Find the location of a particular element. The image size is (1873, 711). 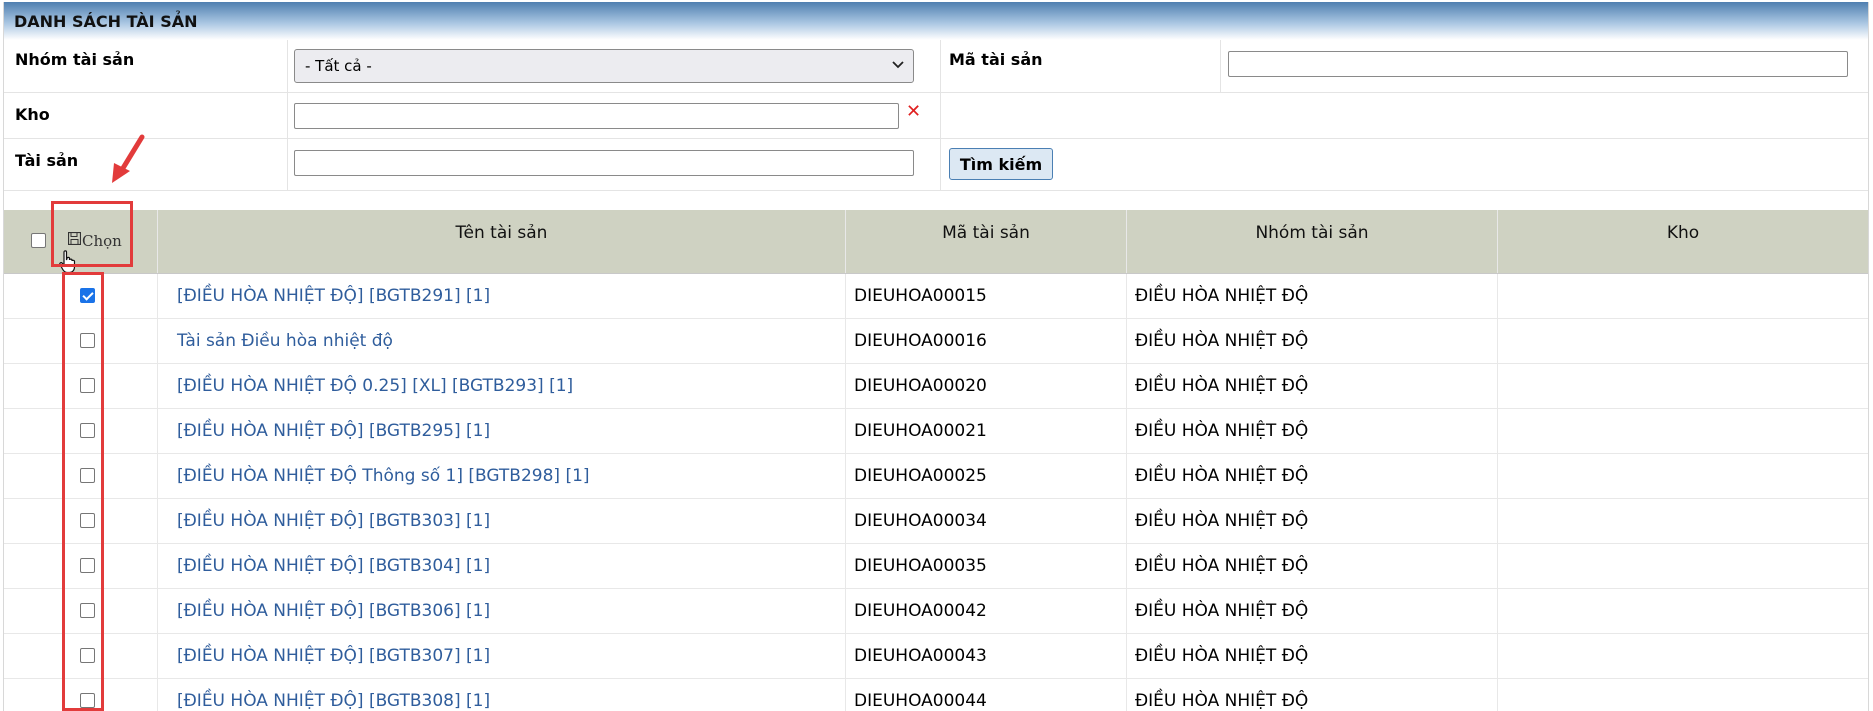

highlight-row-checkboxes is located at coordinates (83, 491).